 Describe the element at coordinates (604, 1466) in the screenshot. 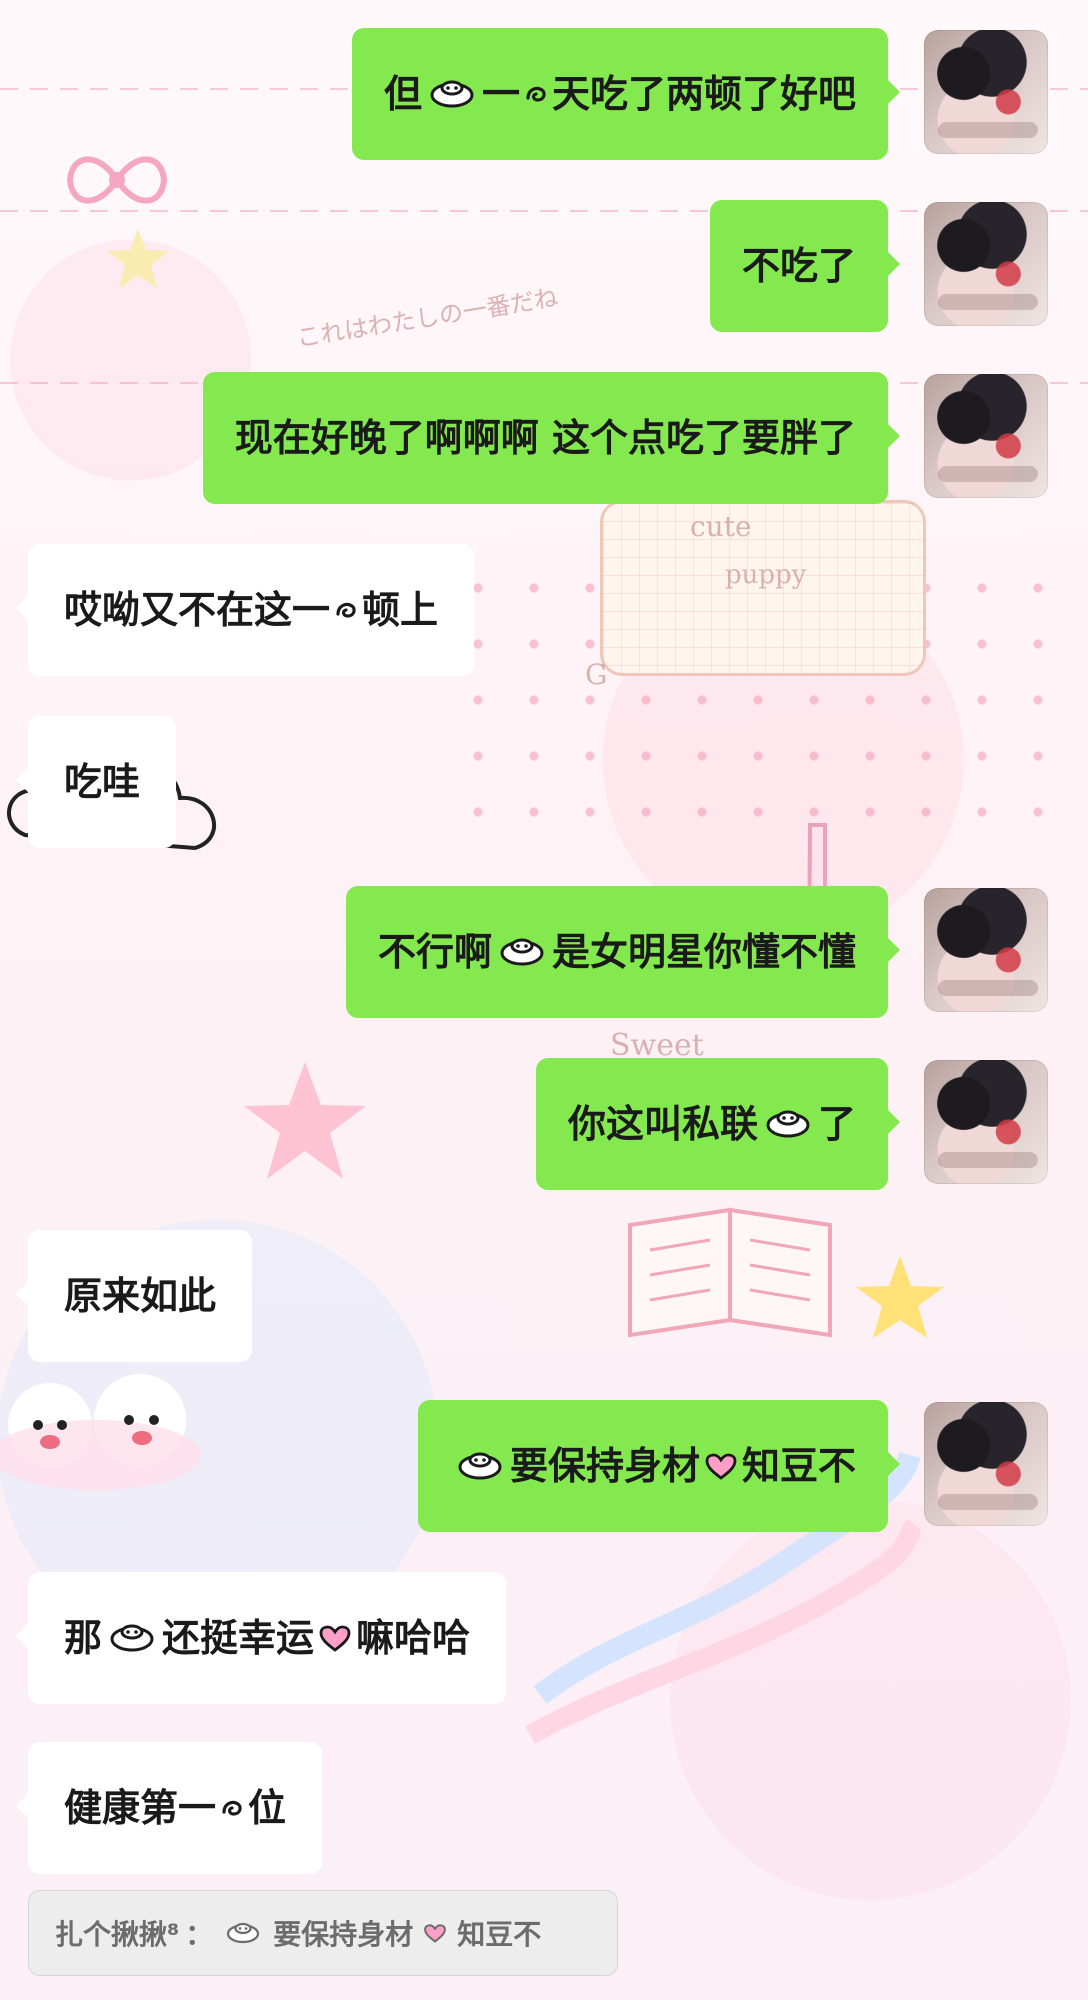

I see `message-text: 要保持身材` at that location.